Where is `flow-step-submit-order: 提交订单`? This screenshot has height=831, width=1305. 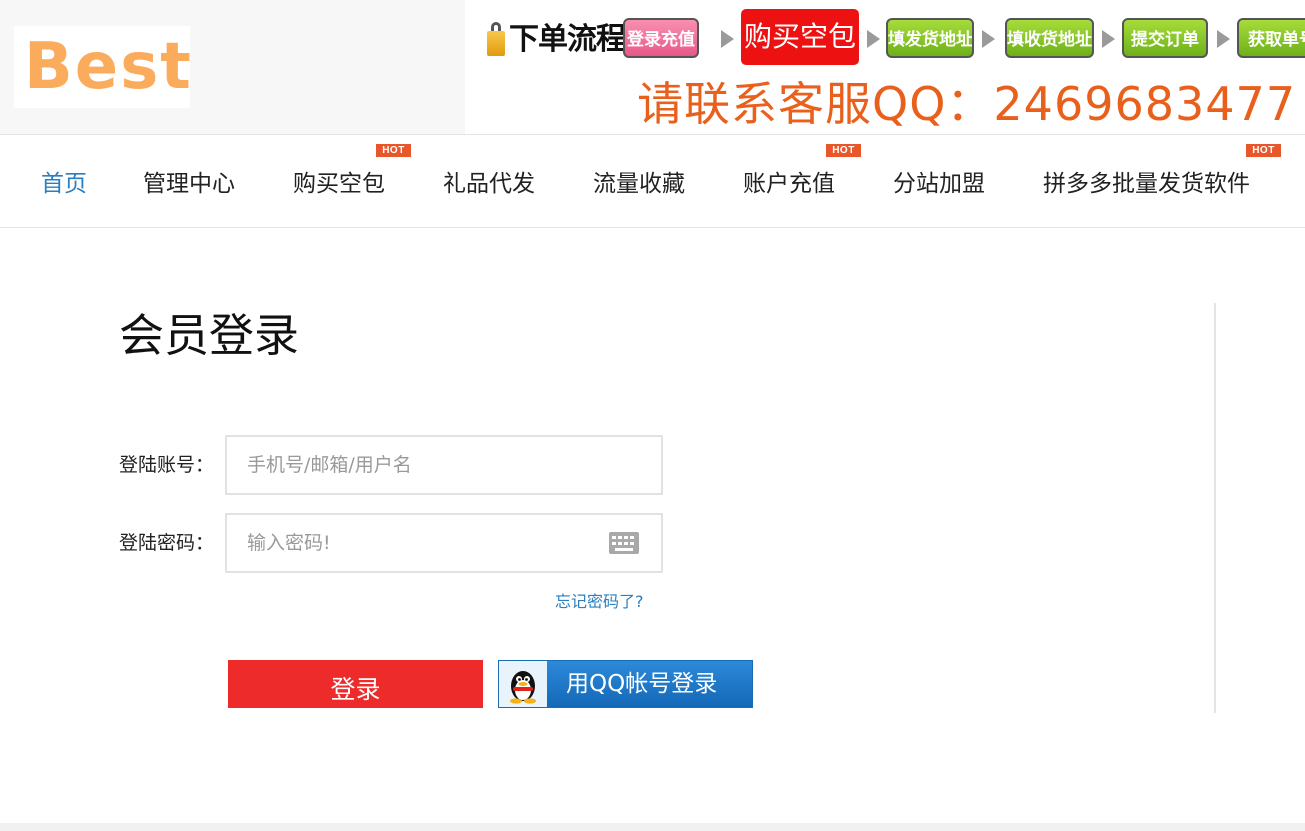
flow-step-submit-order: 提交订单 is located at coordinates (1165, 38).